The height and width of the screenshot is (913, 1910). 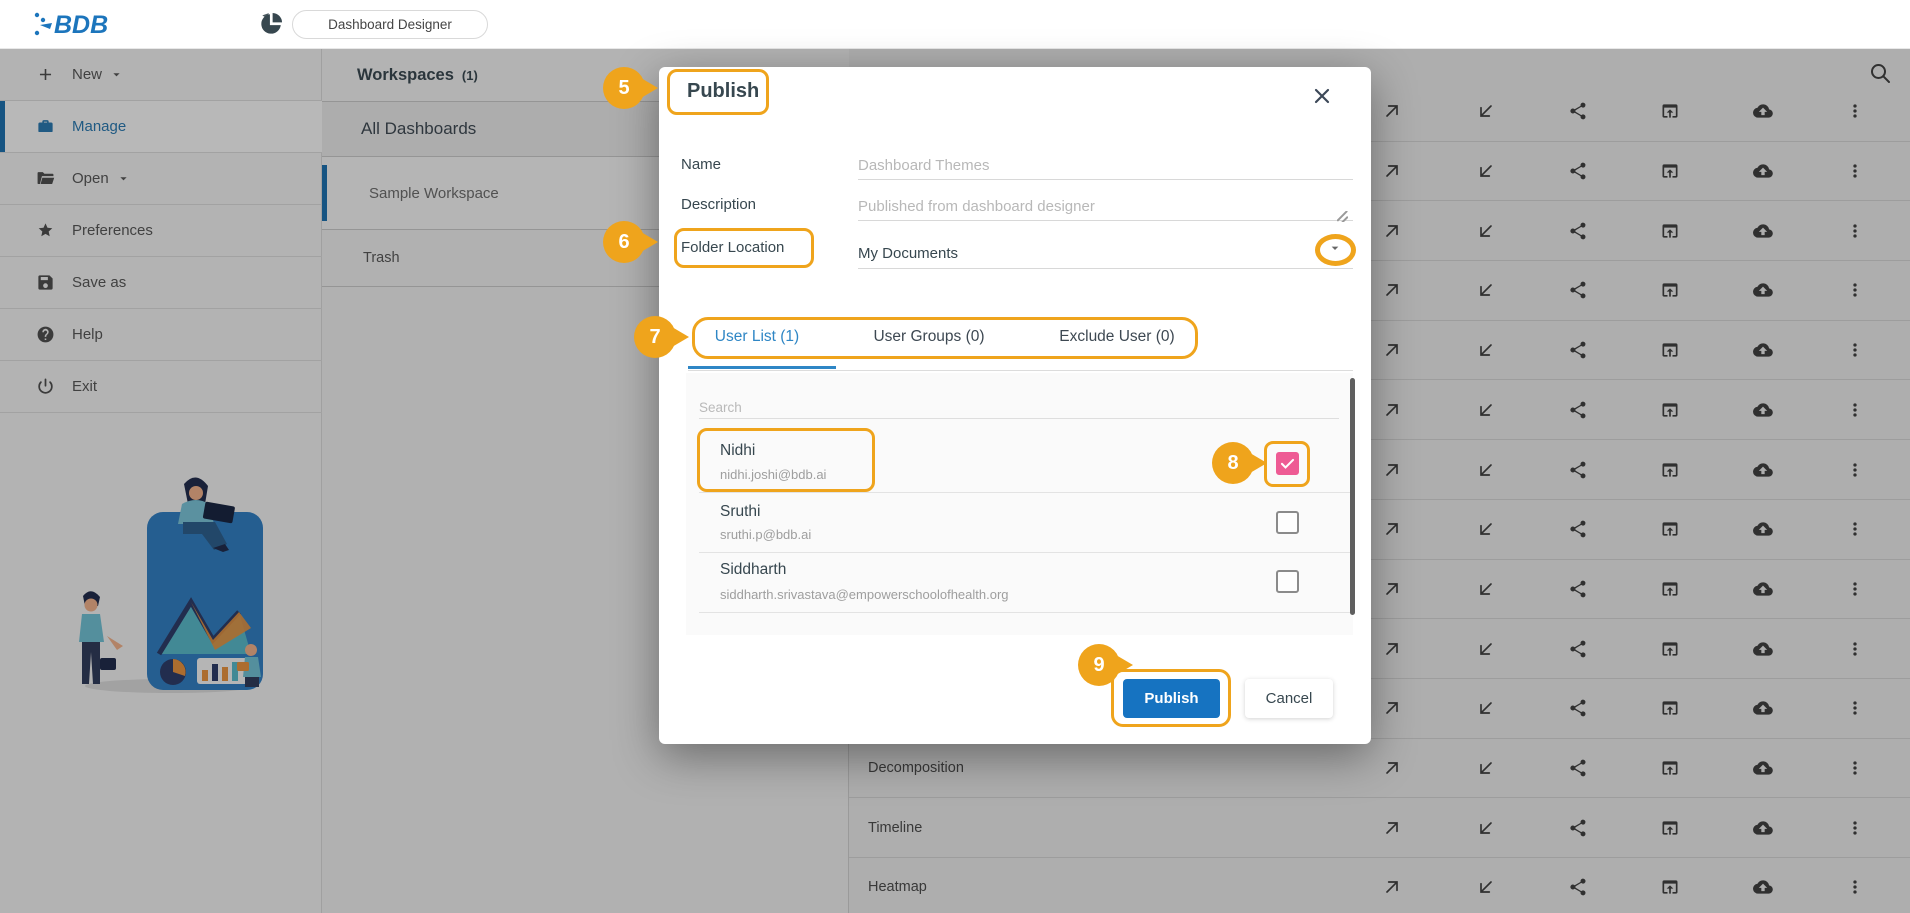 I want to click on user-list-scrollbar, so click(x=1352, y=496).